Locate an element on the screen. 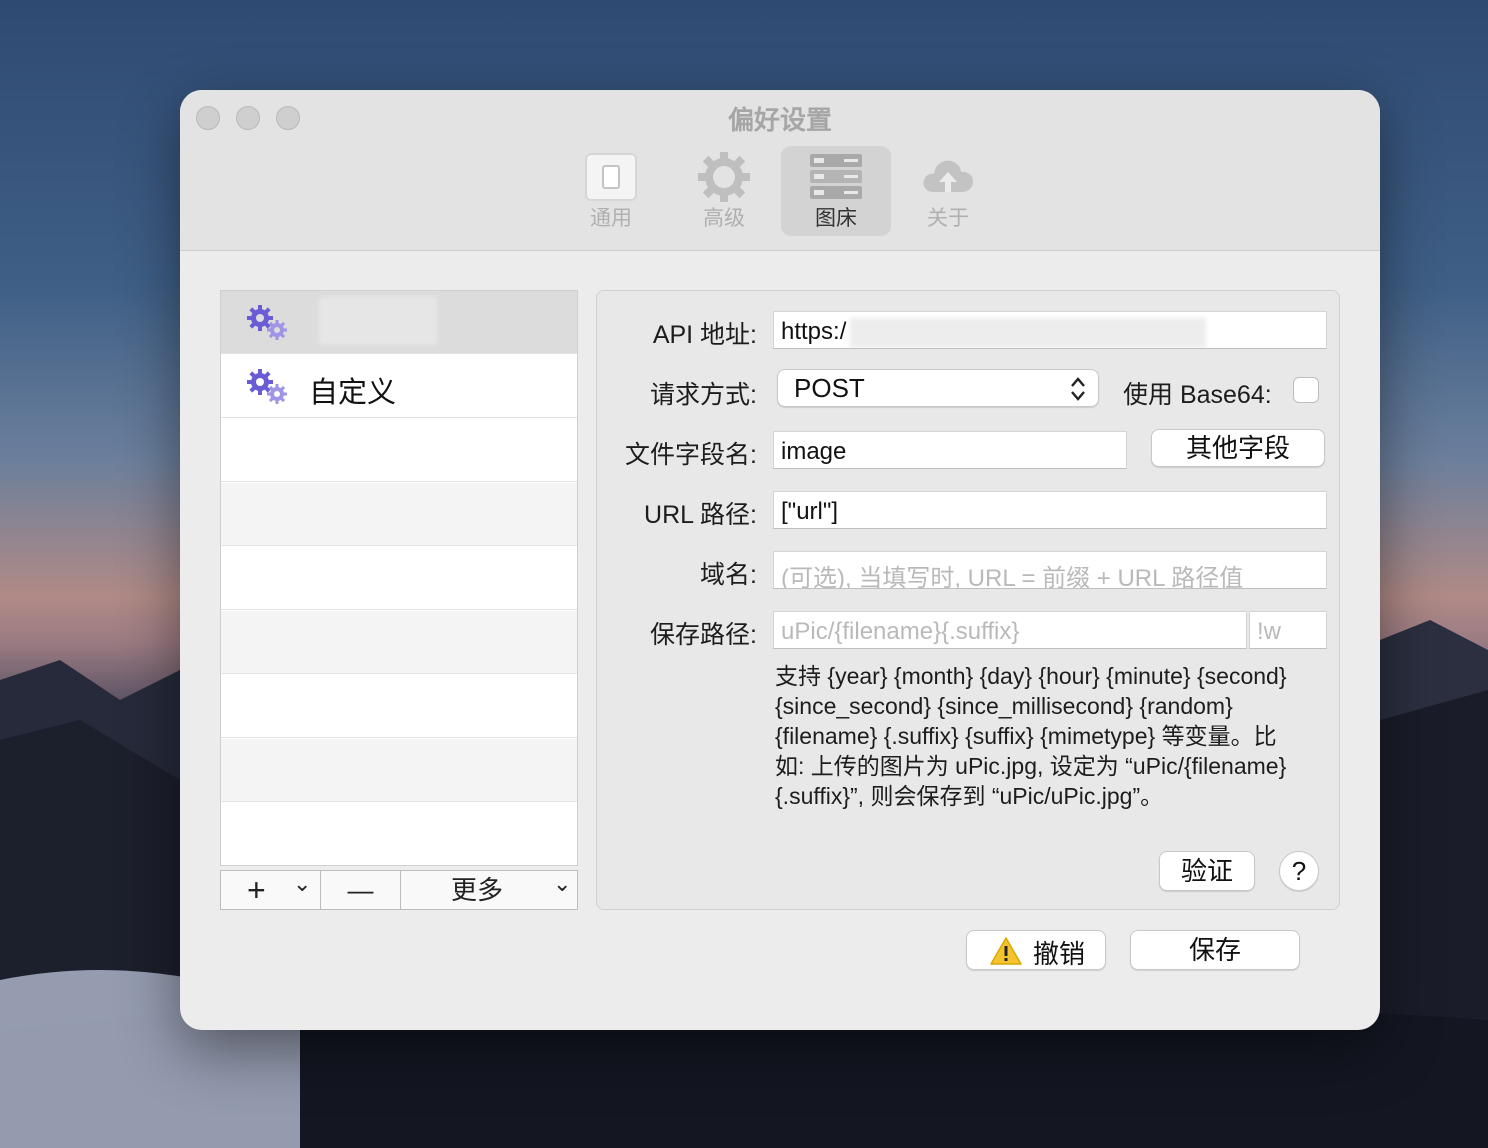  api-url-input: https:/ is located at coordinates (1050, 330).